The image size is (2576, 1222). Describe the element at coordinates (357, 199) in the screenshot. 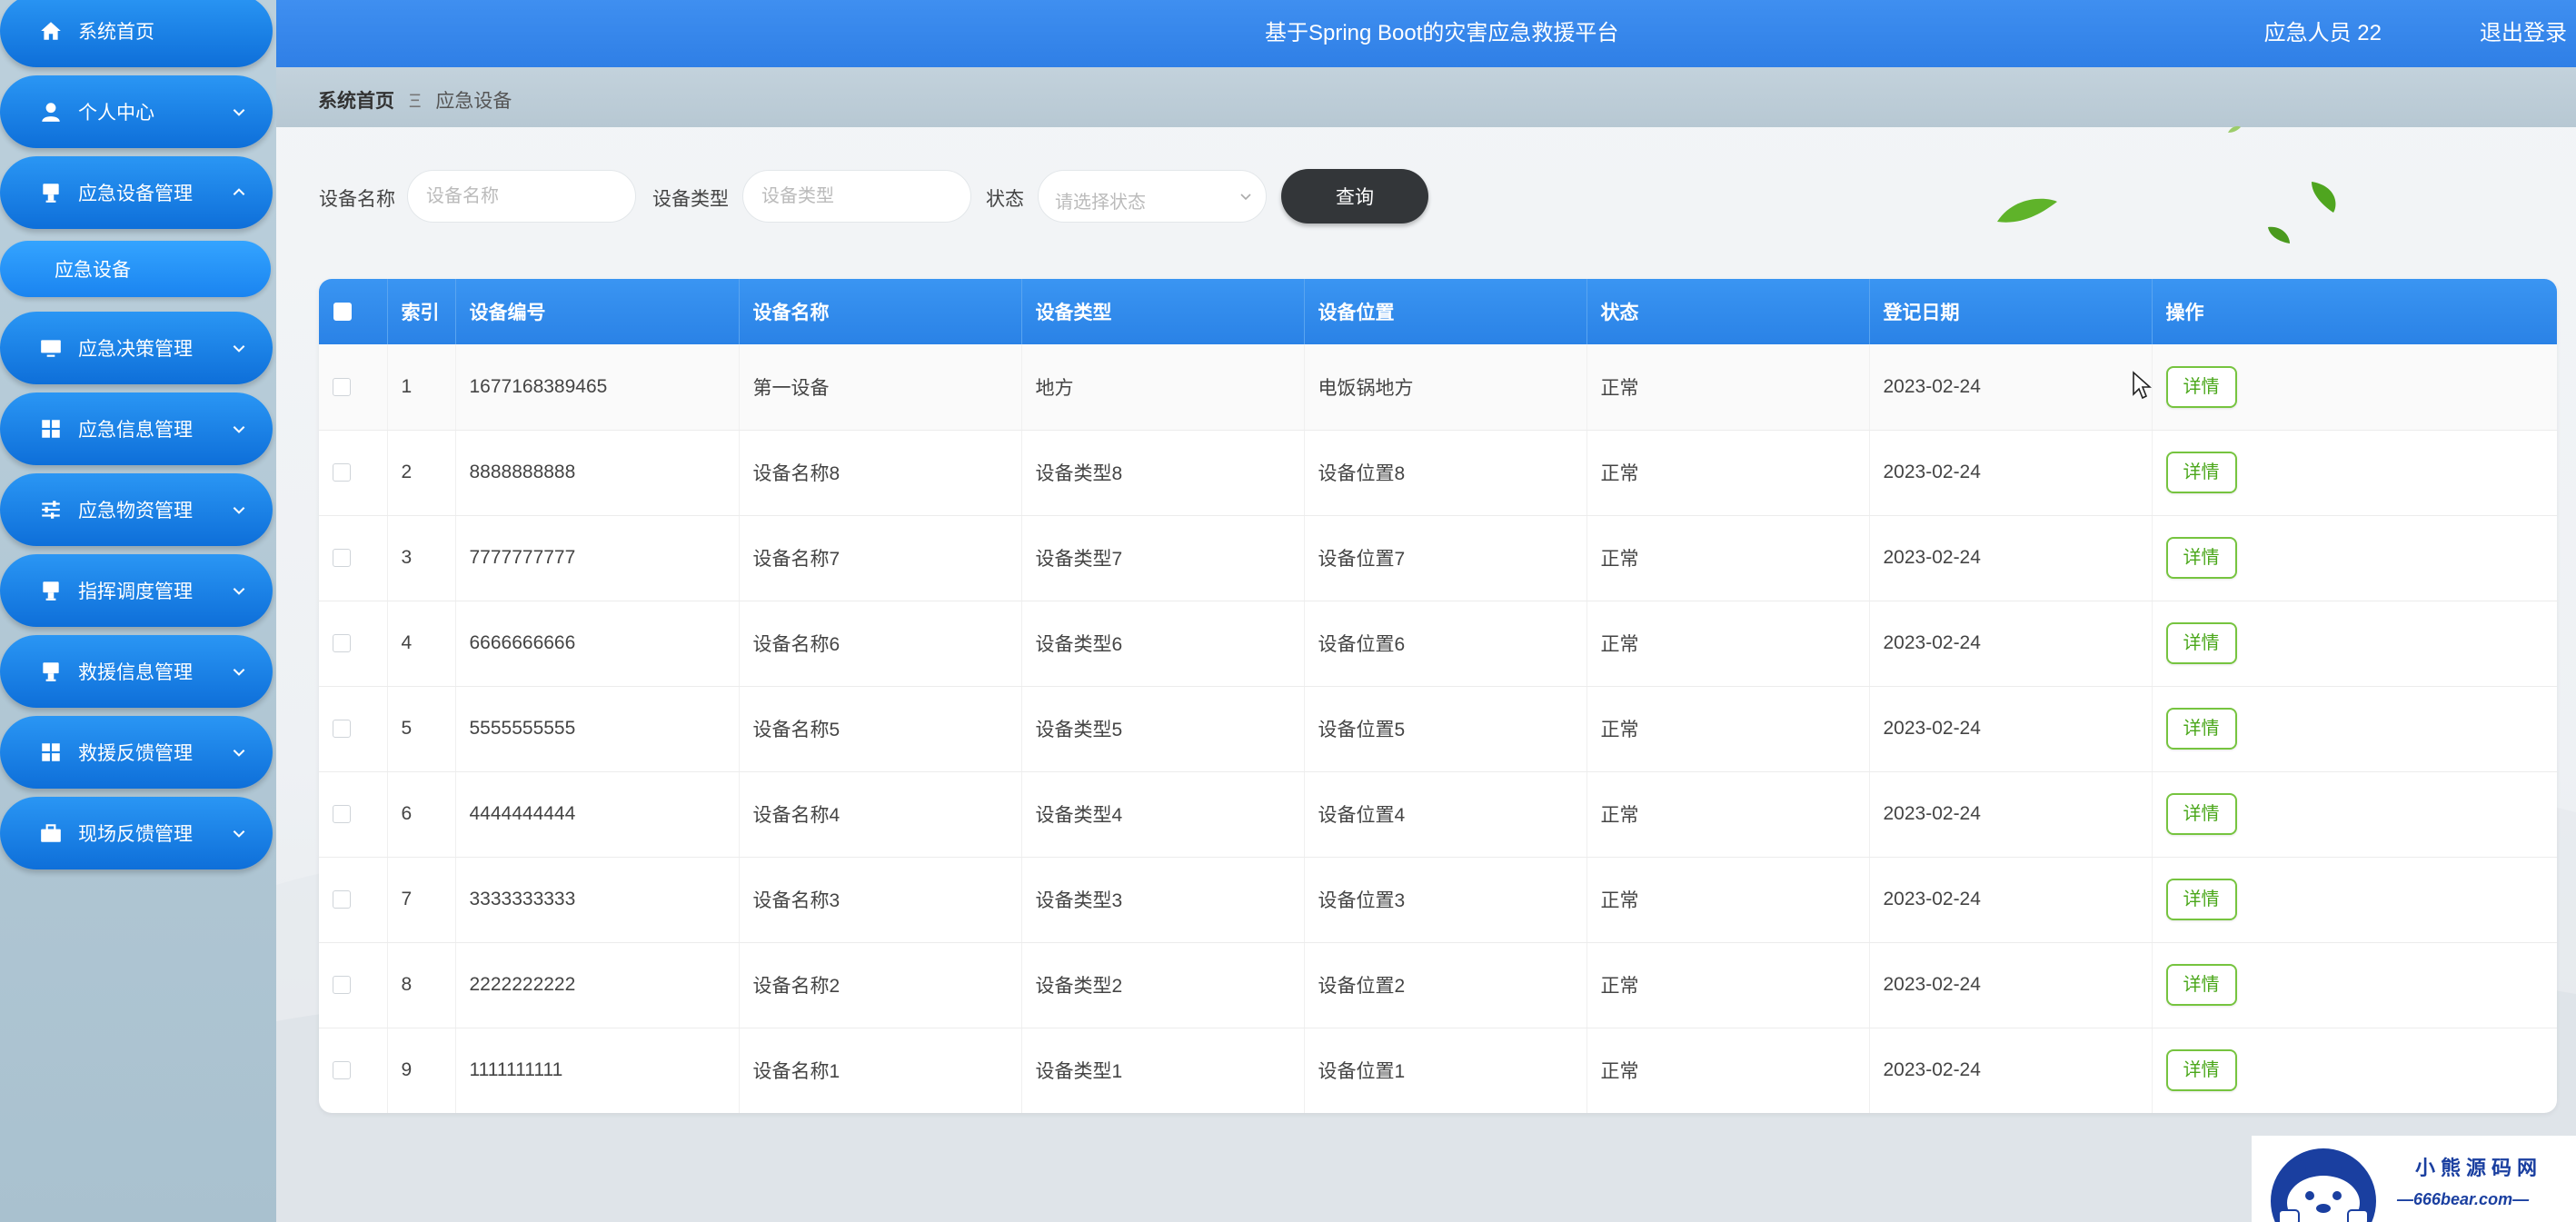

I see `device-name-label: 设备名称` at that location.